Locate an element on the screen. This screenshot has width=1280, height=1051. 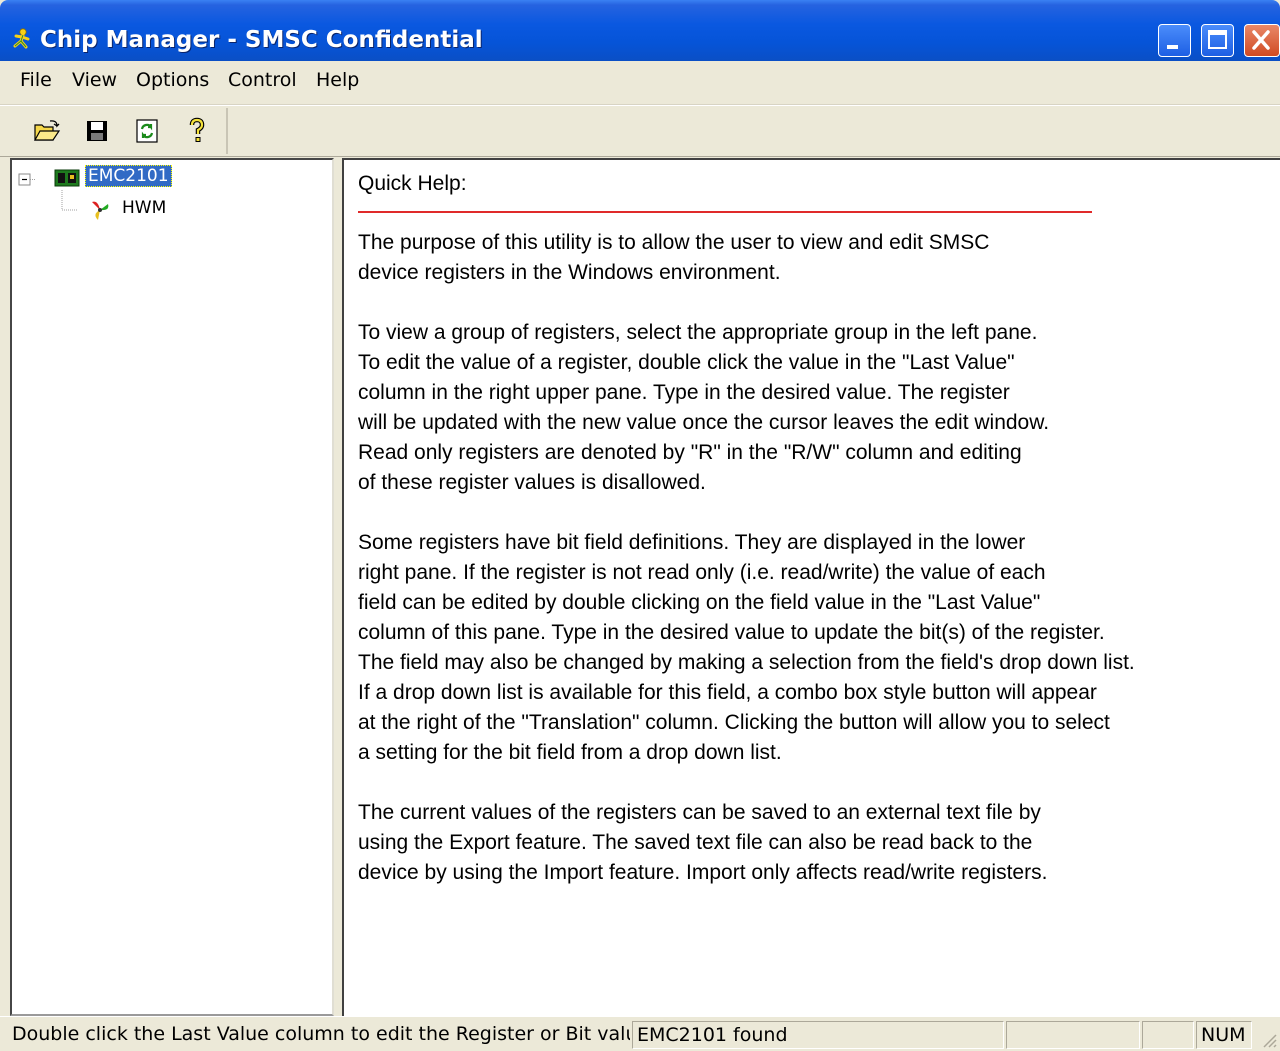
toolbar is located at coordinates (640, 131).